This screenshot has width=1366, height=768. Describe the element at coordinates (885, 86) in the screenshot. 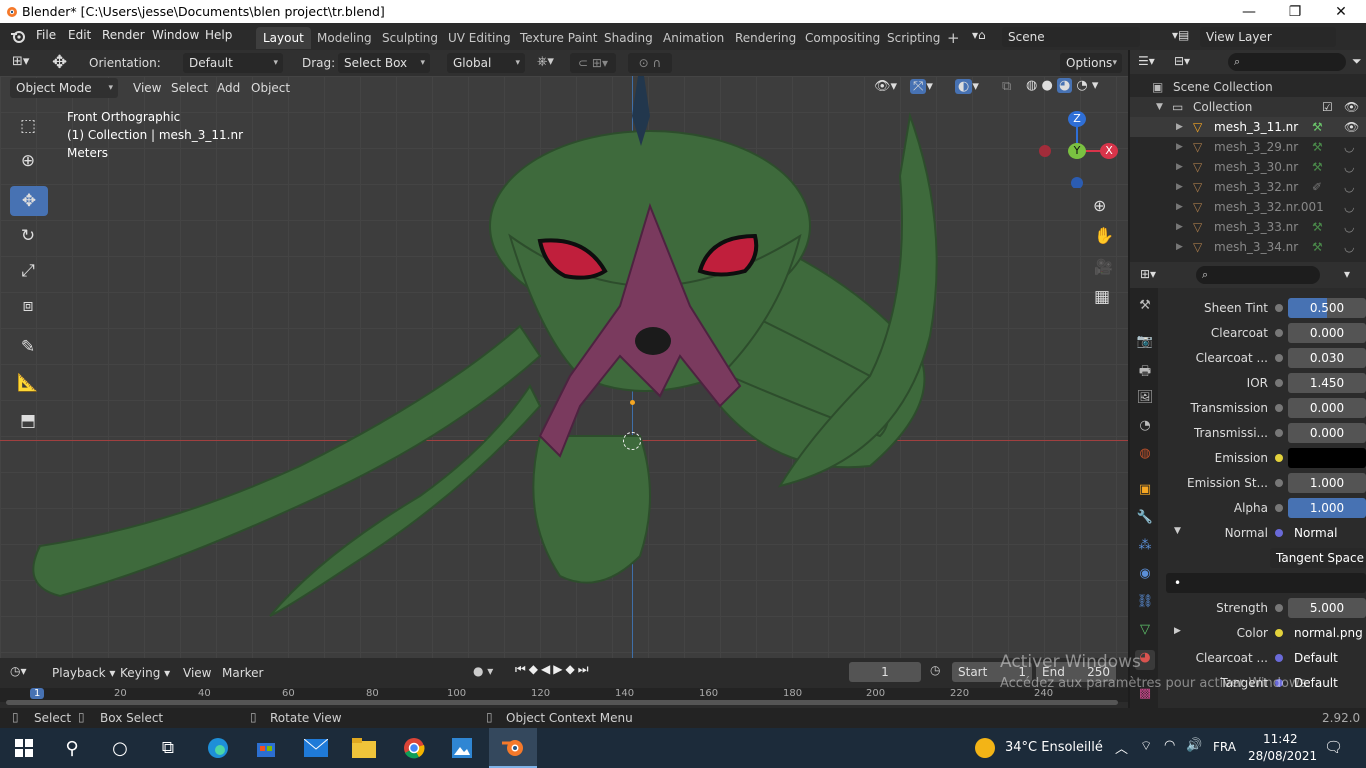

I see `visibility-icon: 👁▾` at that location.